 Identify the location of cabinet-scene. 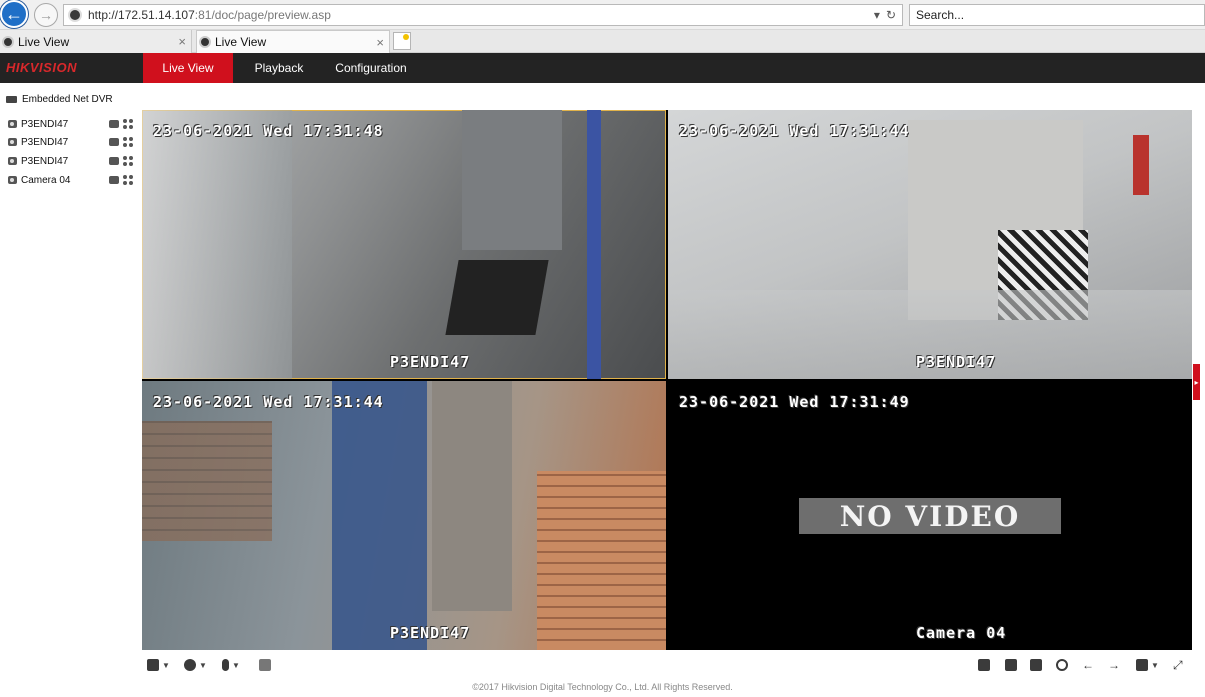
(512, 180).